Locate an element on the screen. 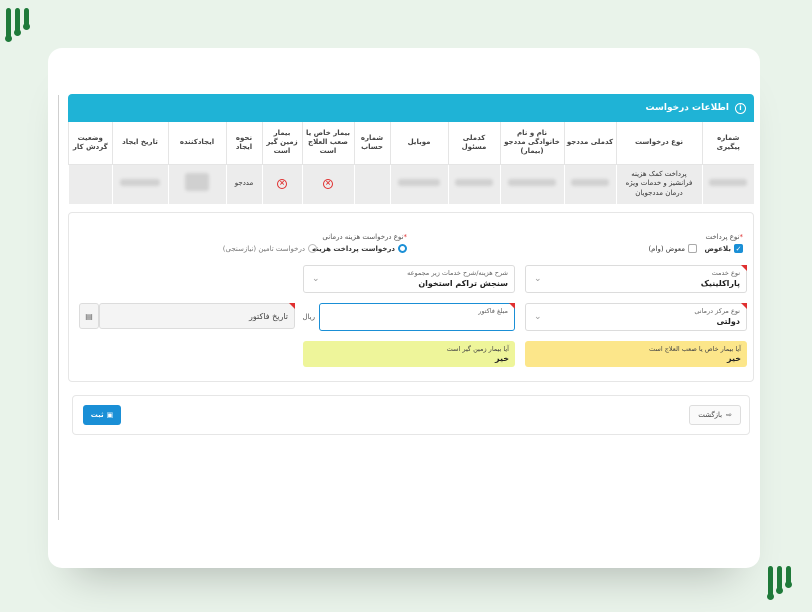  center-type-label: نوع مرکز درمانی is located at coordinates (717, 311).